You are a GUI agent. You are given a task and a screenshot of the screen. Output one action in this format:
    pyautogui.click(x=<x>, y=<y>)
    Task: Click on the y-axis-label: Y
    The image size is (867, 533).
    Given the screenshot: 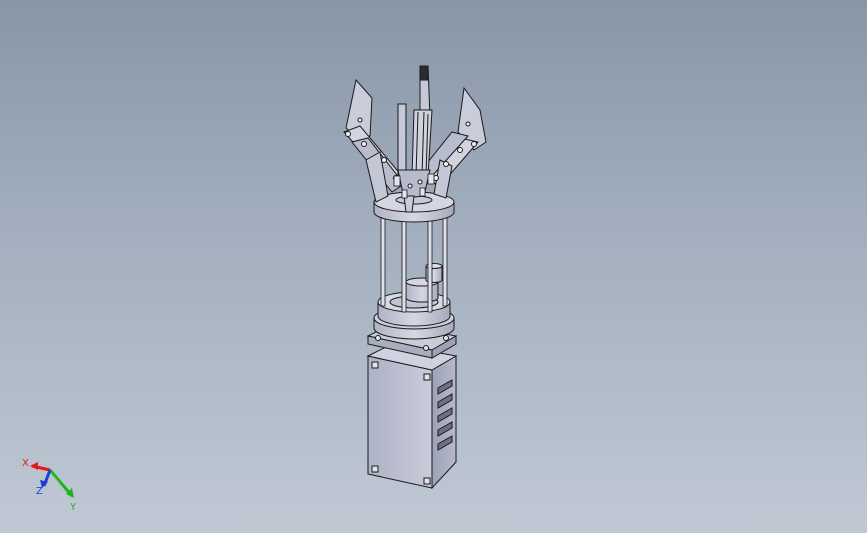 What is the action you would take?
    pyautogui.click(x=73, y=507)
    